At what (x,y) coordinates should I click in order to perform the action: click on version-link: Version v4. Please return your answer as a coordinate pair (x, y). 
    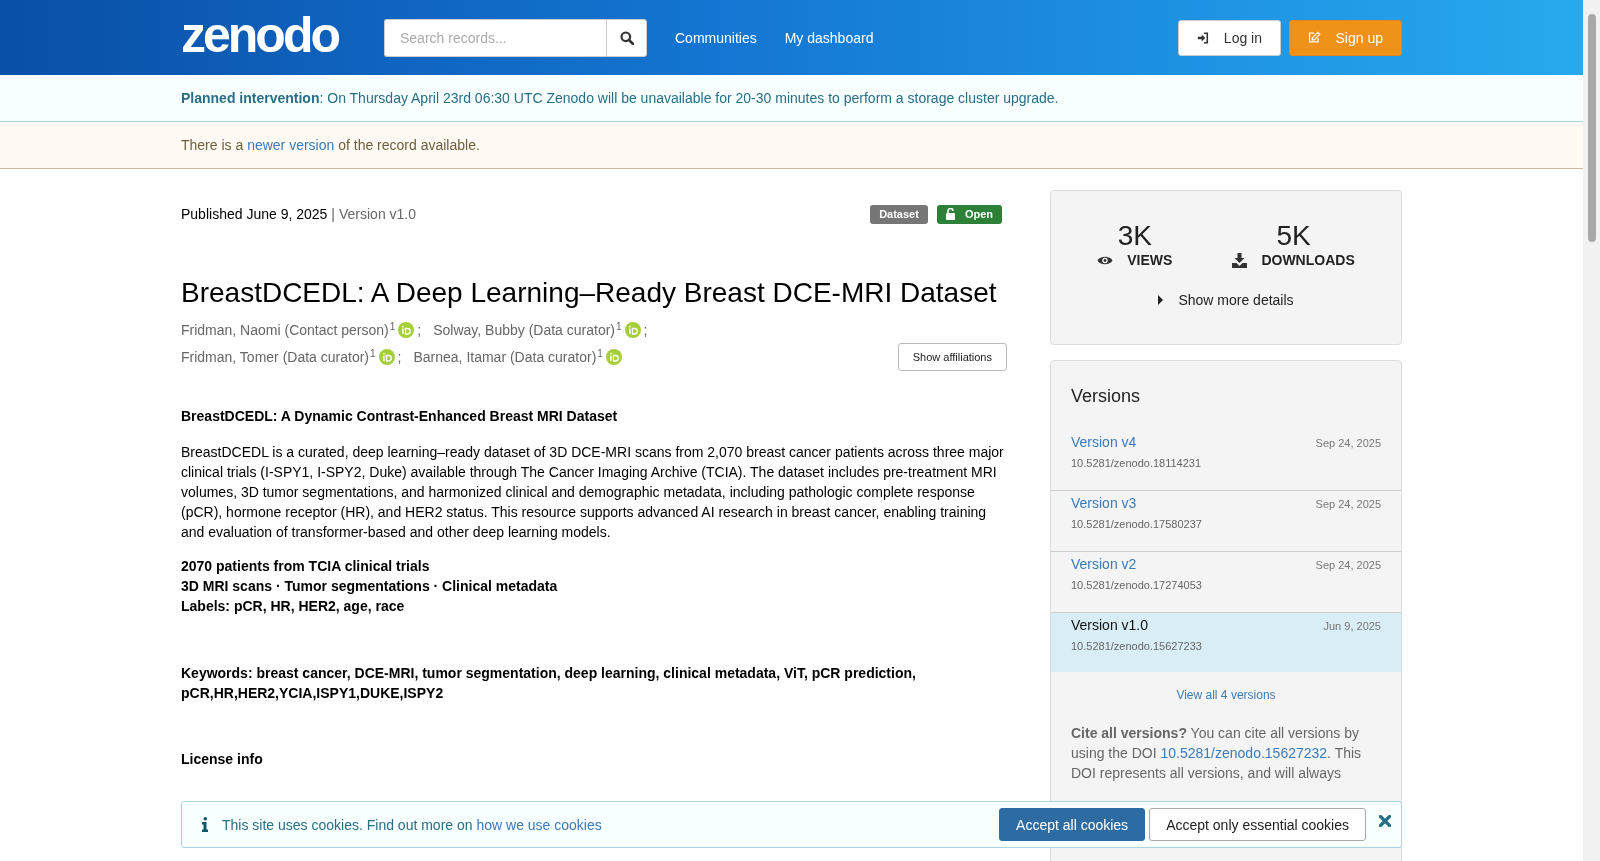
    Looking at the image, I should click on (1104, 442).